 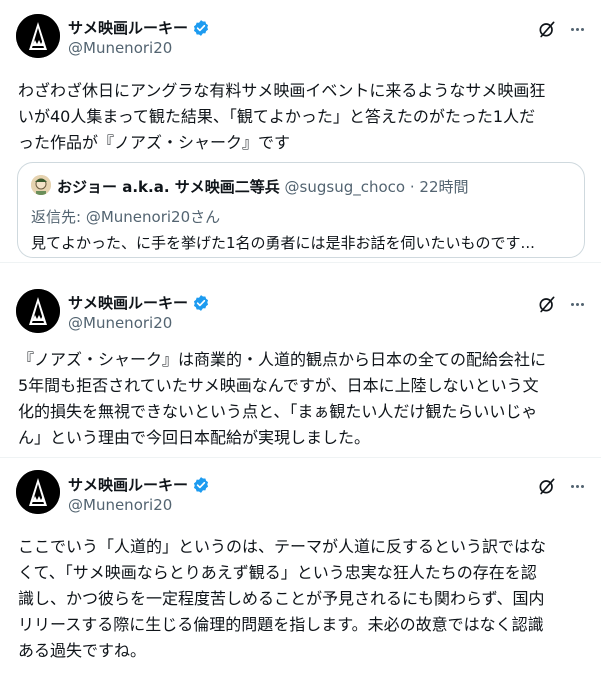 I want to click on quote-header: おジョー a.k.a. サメ映画二等兵 @sugsug_choco · 22時間, so click(x=263, y=186).